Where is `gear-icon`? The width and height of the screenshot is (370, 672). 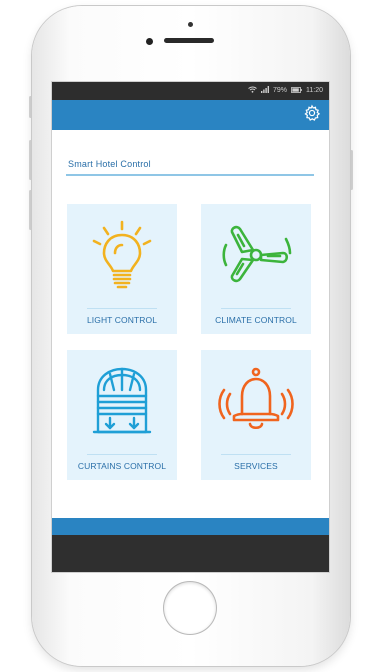
gear-icon is located at coordinates (312, 115).